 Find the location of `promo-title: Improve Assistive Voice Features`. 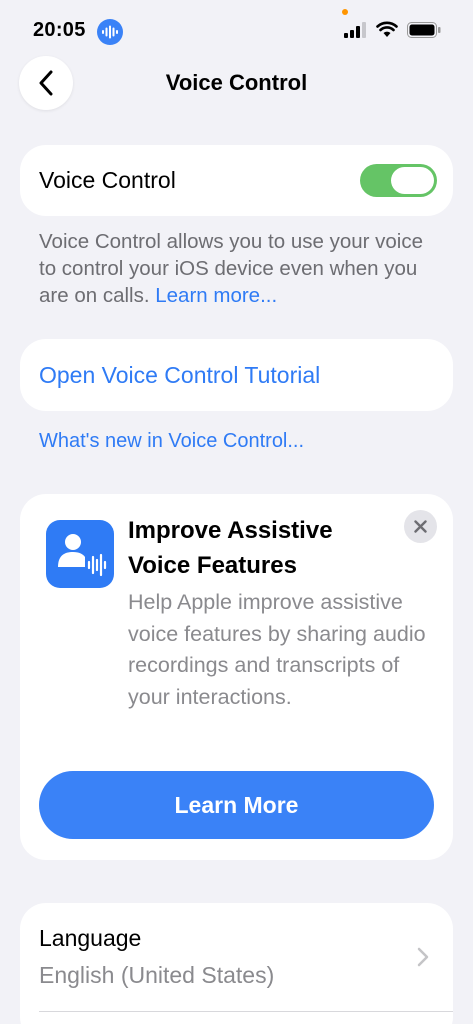

promo-title: Improve Assistive Voice Features is located at coordinates (230, 548).